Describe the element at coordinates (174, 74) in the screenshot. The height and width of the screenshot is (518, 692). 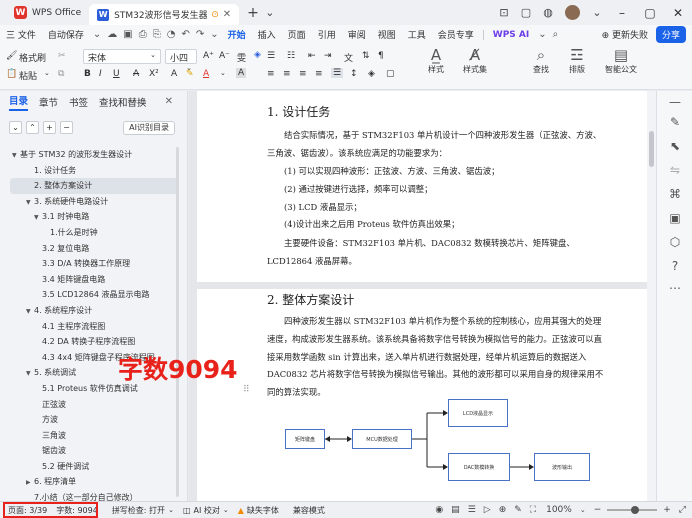
I see `text-effect-button: A` at that location.